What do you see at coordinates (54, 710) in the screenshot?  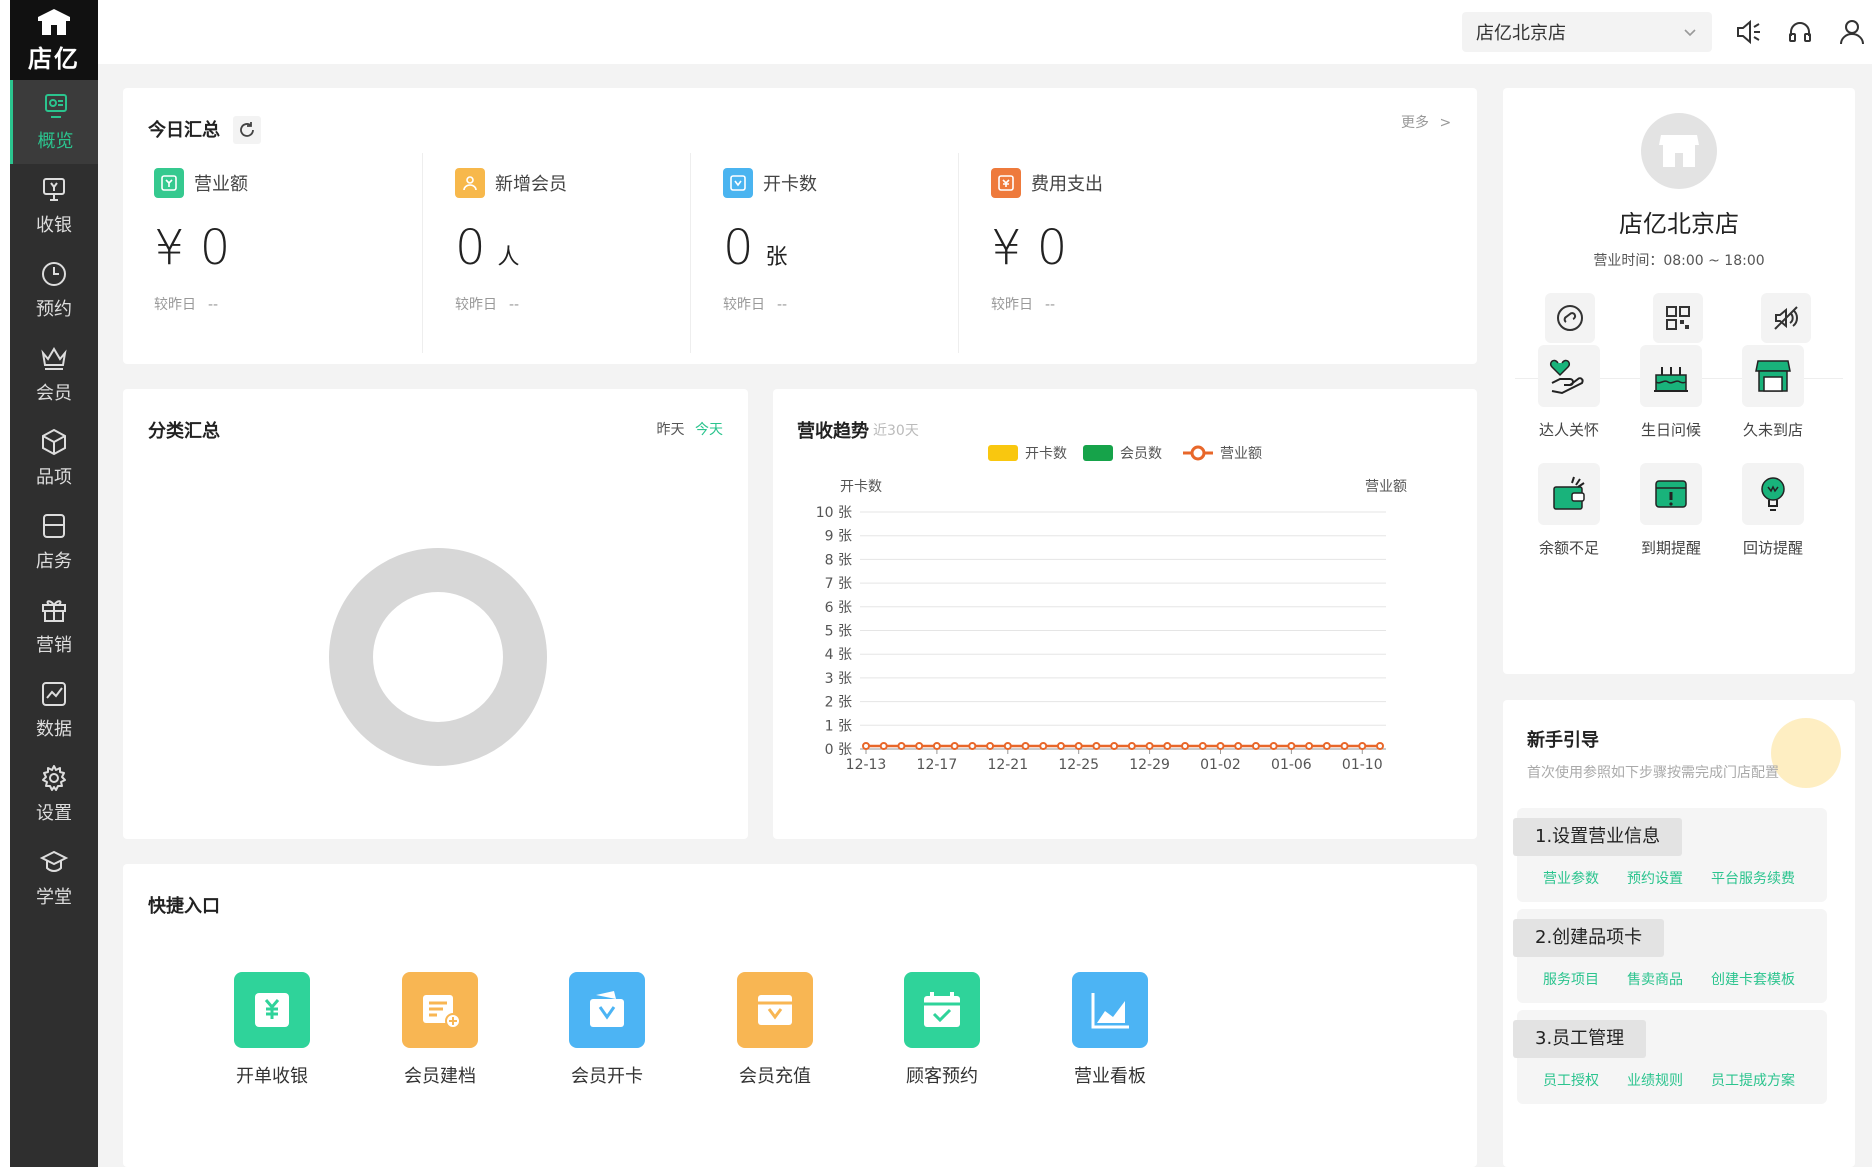 I see `sidebar-item-7: 数据` at bounding box center [54, 710].